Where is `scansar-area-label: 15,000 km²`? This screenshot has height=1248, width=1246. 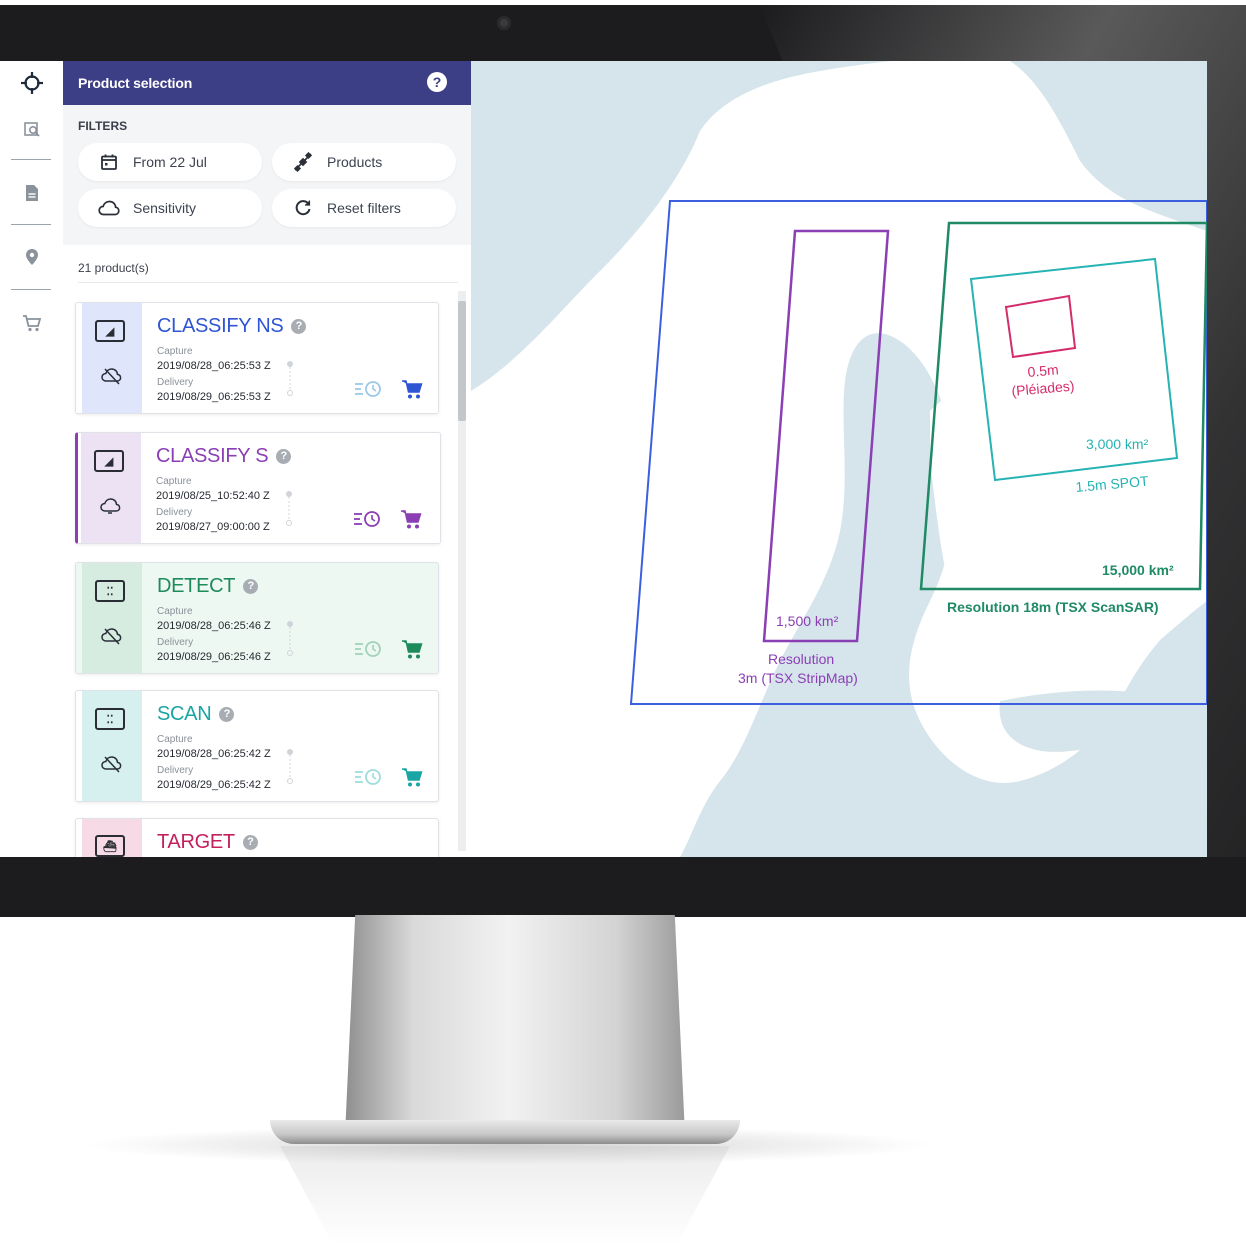
scansar-area-label: 15,000 km² is located at coordinates (1138, 570).